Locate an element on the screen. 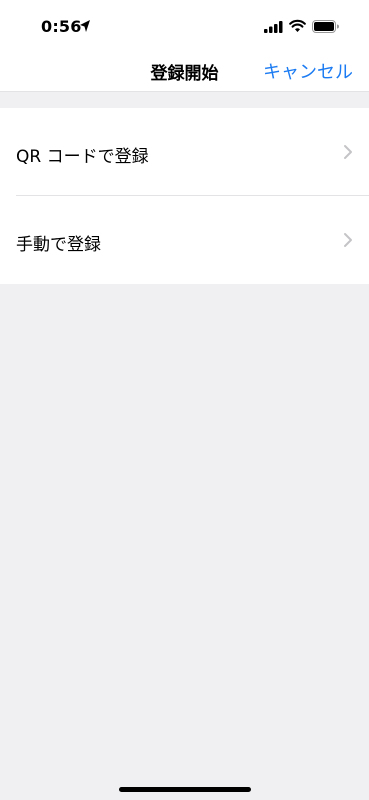 The width and height of the screenshot is (369, 800). battery-icon is located at coordinates (325, 26).